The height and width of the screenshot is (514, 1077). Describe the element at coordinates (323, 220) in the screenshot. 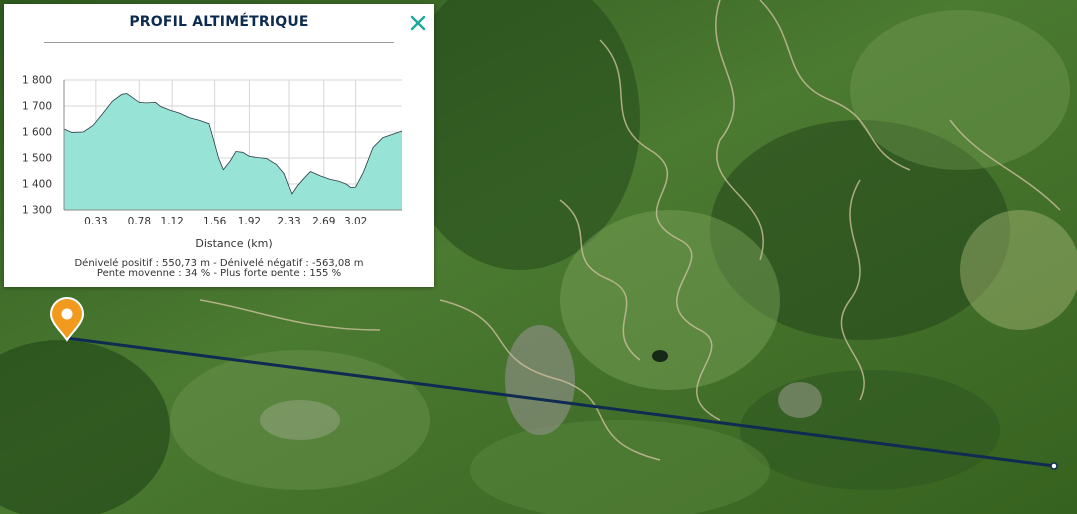

I see `x-tick-label: 2,69` at that location.